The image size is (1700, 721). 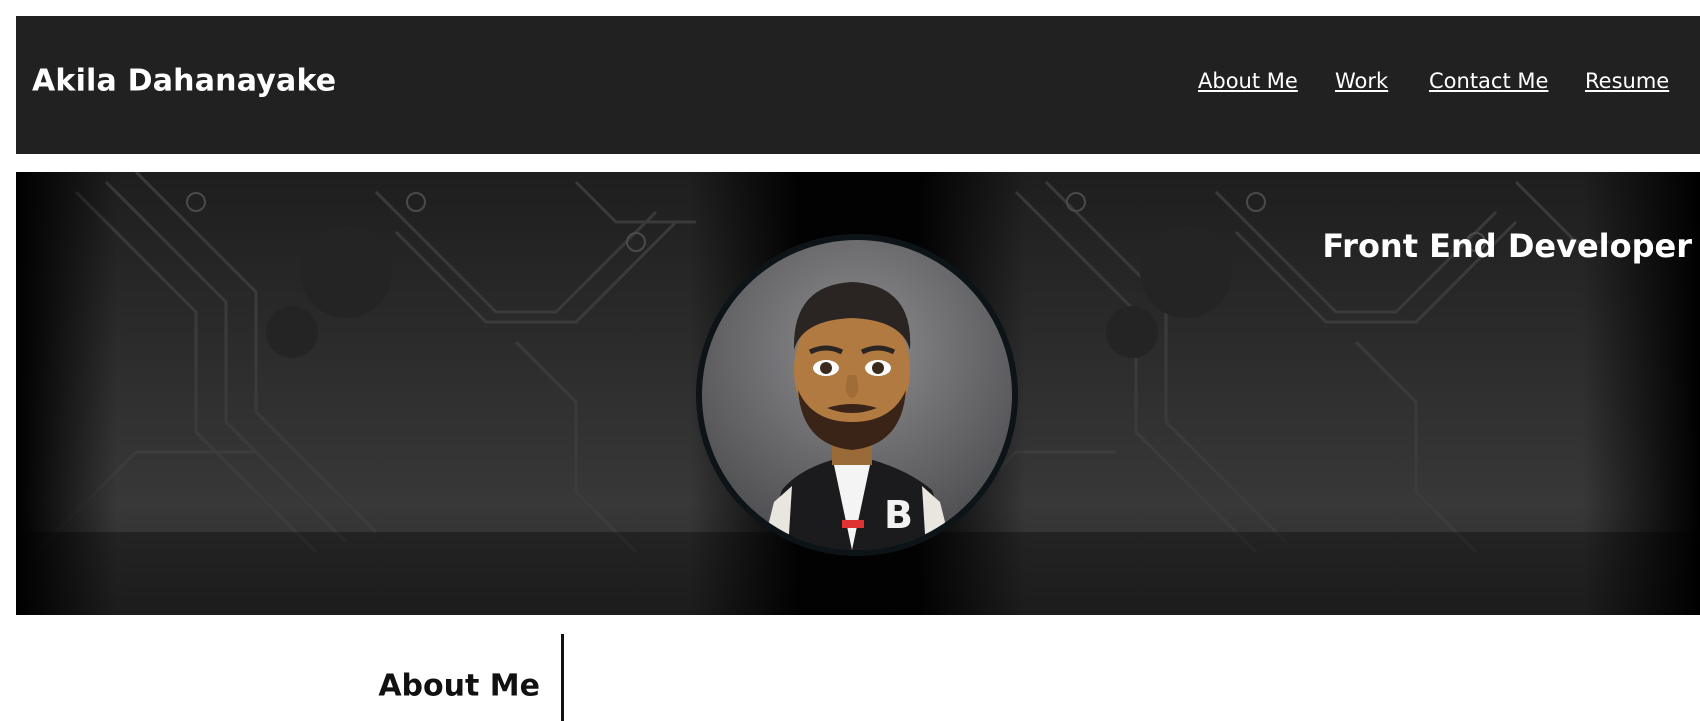 What do you see at coordinates (459, 686) in the screenshot?
I see `about-me-heading: About Me` at bounding box center [459, 686].